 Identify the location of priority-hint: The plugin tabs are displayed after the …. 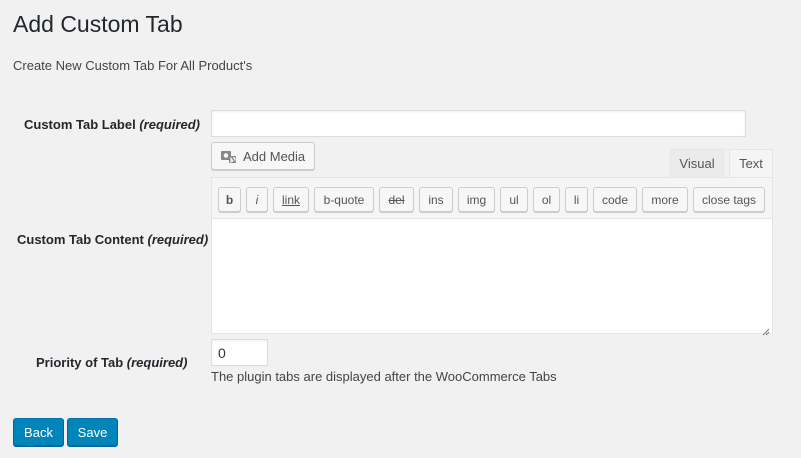
(384, 376).